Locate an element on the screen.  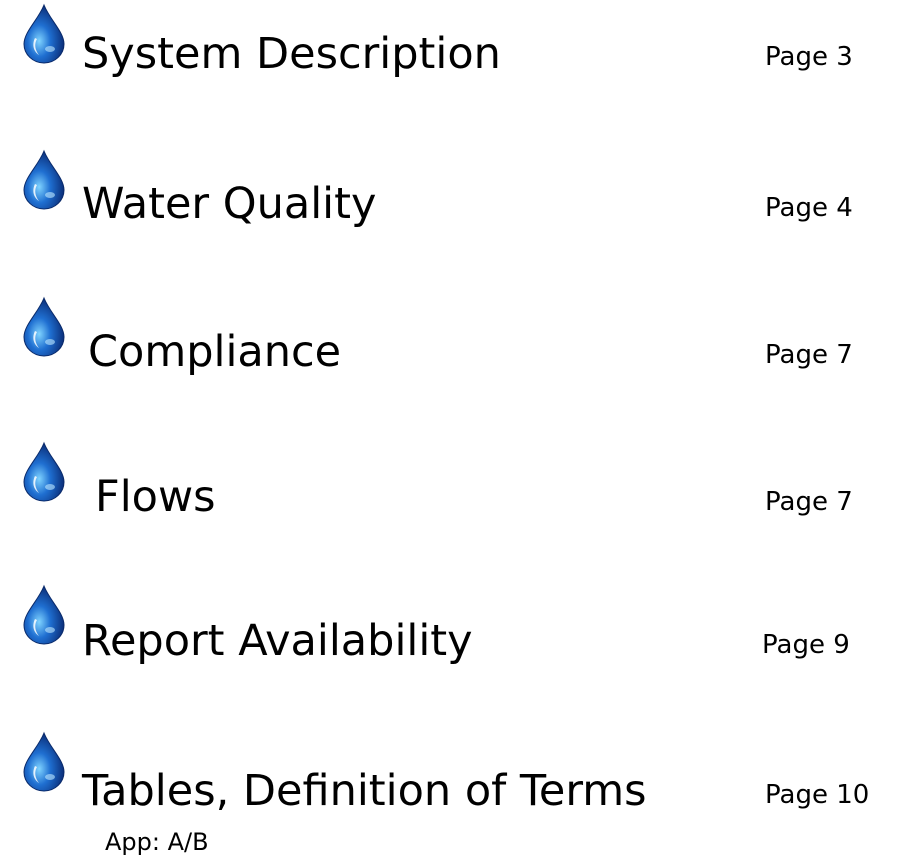
toc-entry-page: Page 9 is located at coordinates (806, 645).